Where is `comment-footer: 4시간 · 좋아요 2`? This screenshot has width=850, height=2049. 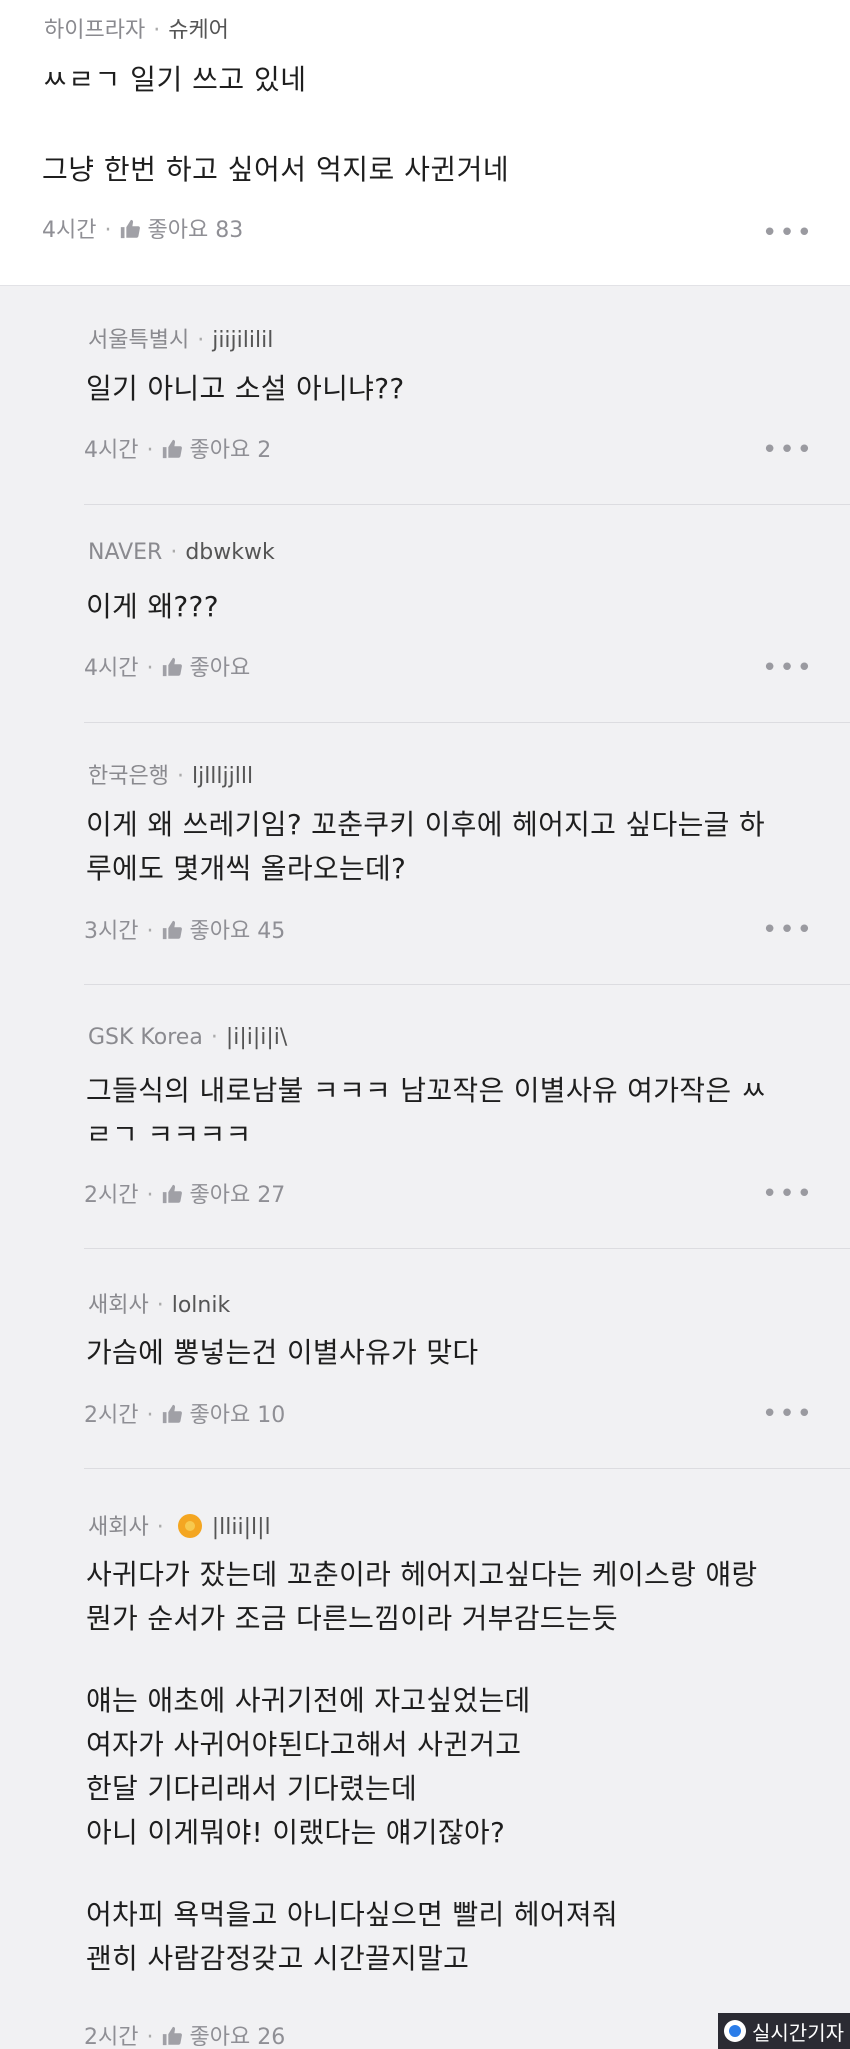
comment-footer: 4시간 · 좋아요 2 is located at coordinates (178, 450).